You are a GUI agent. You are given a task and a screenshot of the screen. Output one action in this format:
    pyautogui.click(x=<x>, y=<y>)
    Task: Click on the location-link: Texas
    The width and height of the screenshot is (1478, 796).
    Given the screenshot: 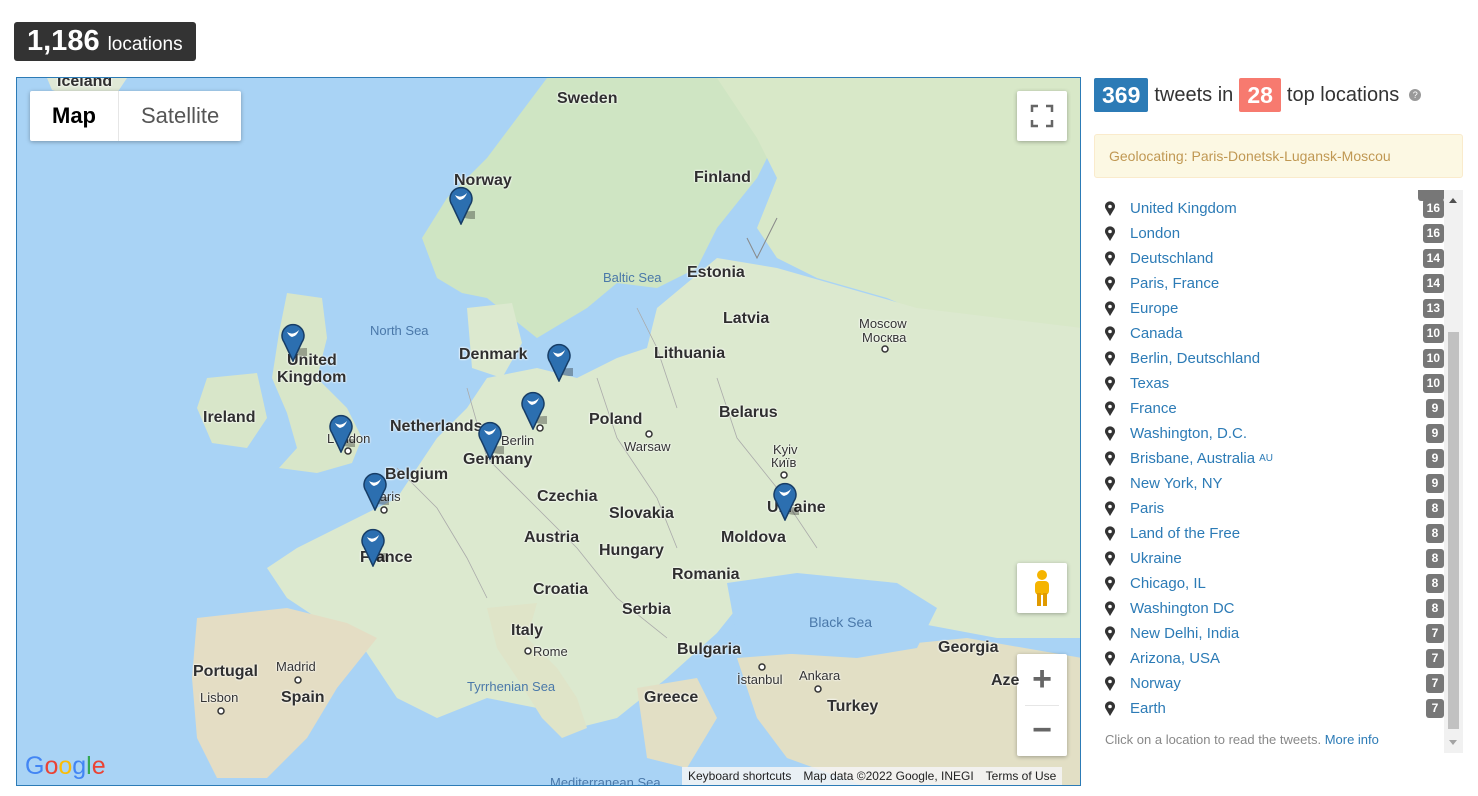 What is the action you would take?
    pyautogui.click(x=1149, y=383)
    